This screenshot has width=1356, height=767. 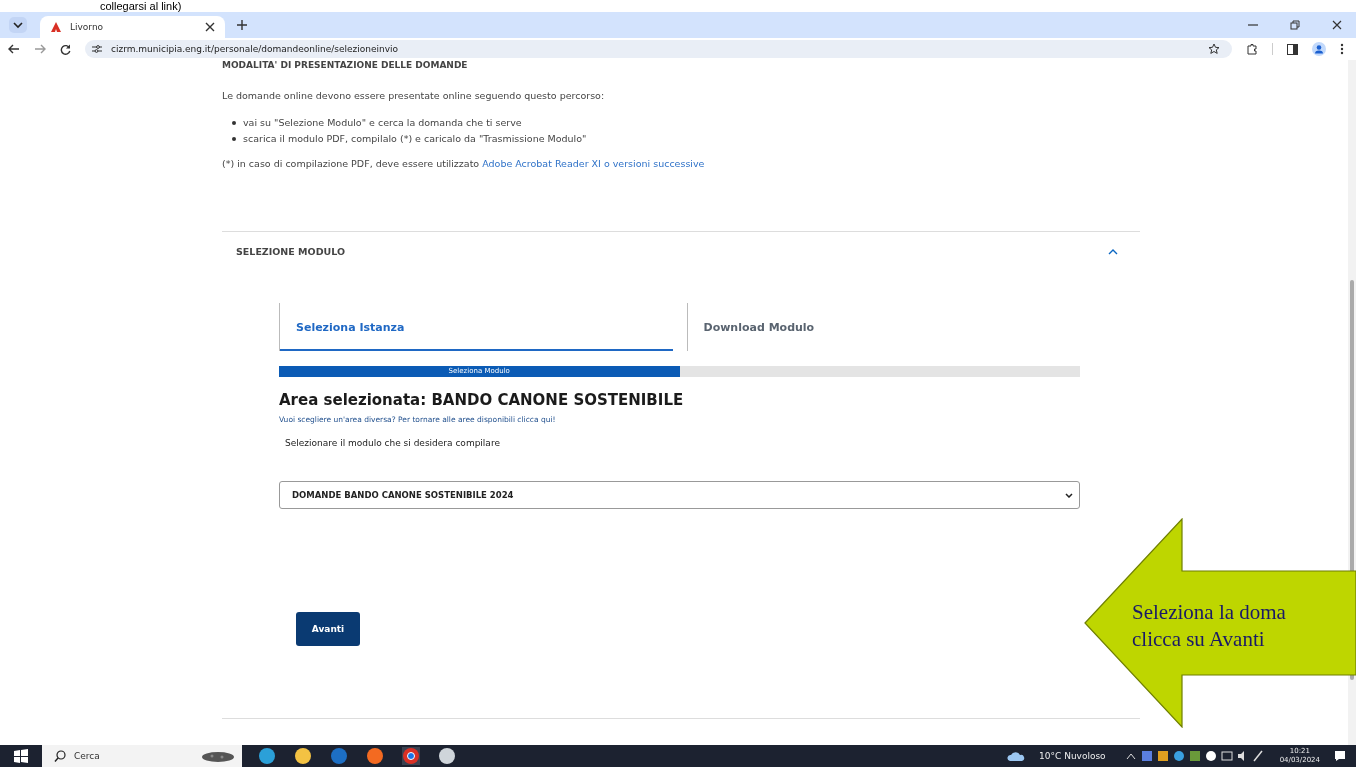 I want to click on document-caption: collegarsi al link), so click(x=141, y=6).